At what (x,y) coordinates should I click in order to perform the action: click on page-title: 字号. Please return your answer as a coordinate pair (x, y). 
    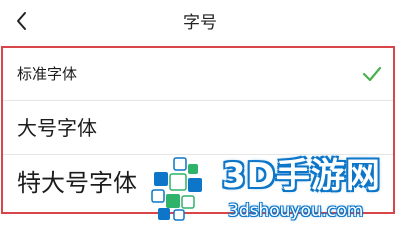
    Looking at the image, I should click on (200, 23).